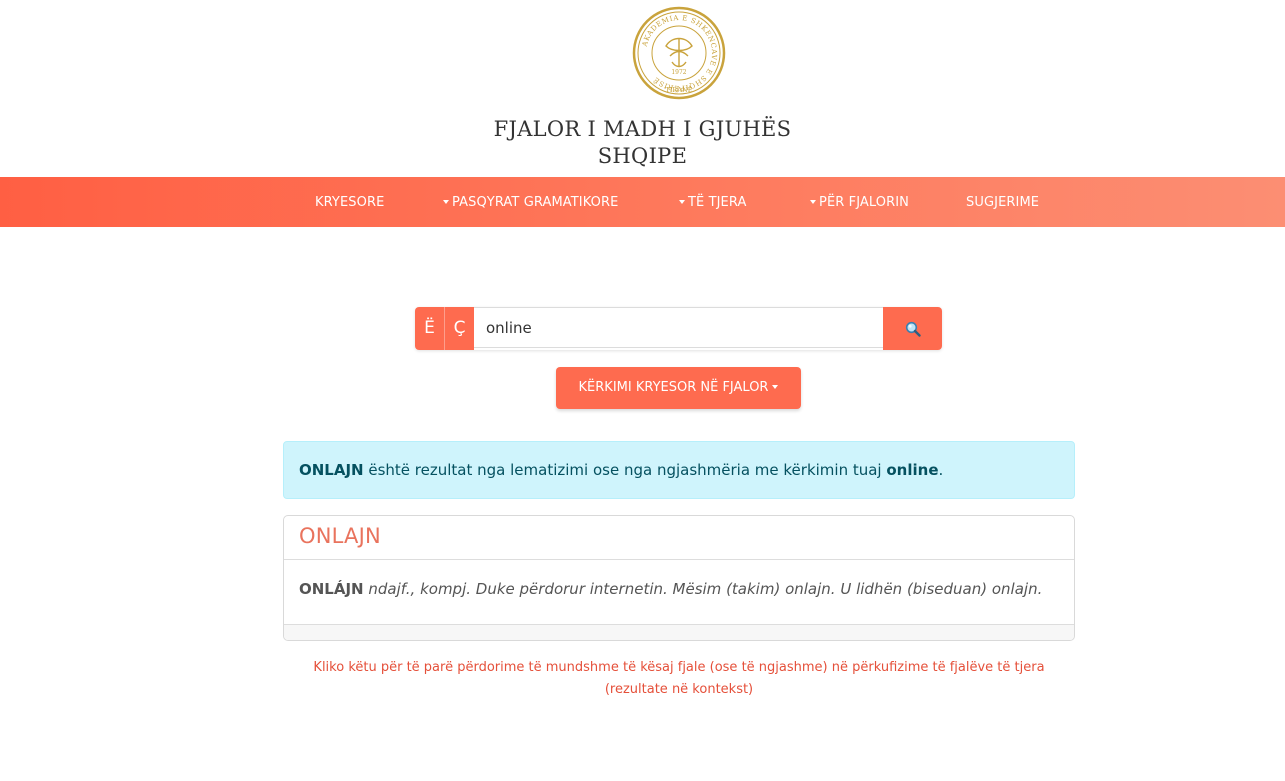 Image resolution: width=1285 pixels, height=781 pixels. I want to click on entry-title: ONLAJN, so click(340, 536).